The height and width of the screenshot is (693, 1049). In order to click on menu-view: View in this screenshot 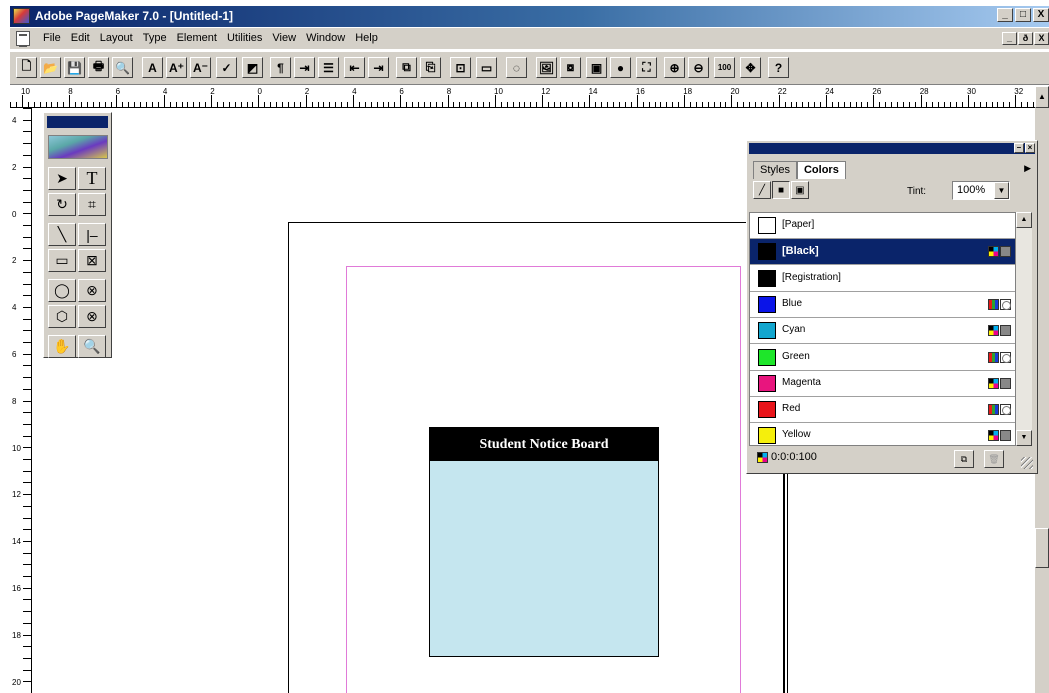, I will do `click(284, 38)`.